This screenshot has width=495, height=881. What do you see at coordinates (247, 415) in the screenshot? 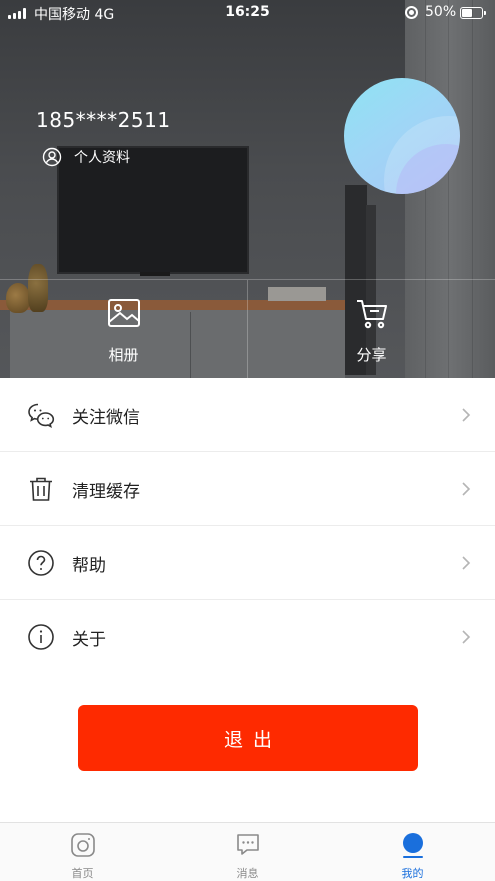
I see `menu-item-wechat: 关注微信` at bounding box center [247, 415].